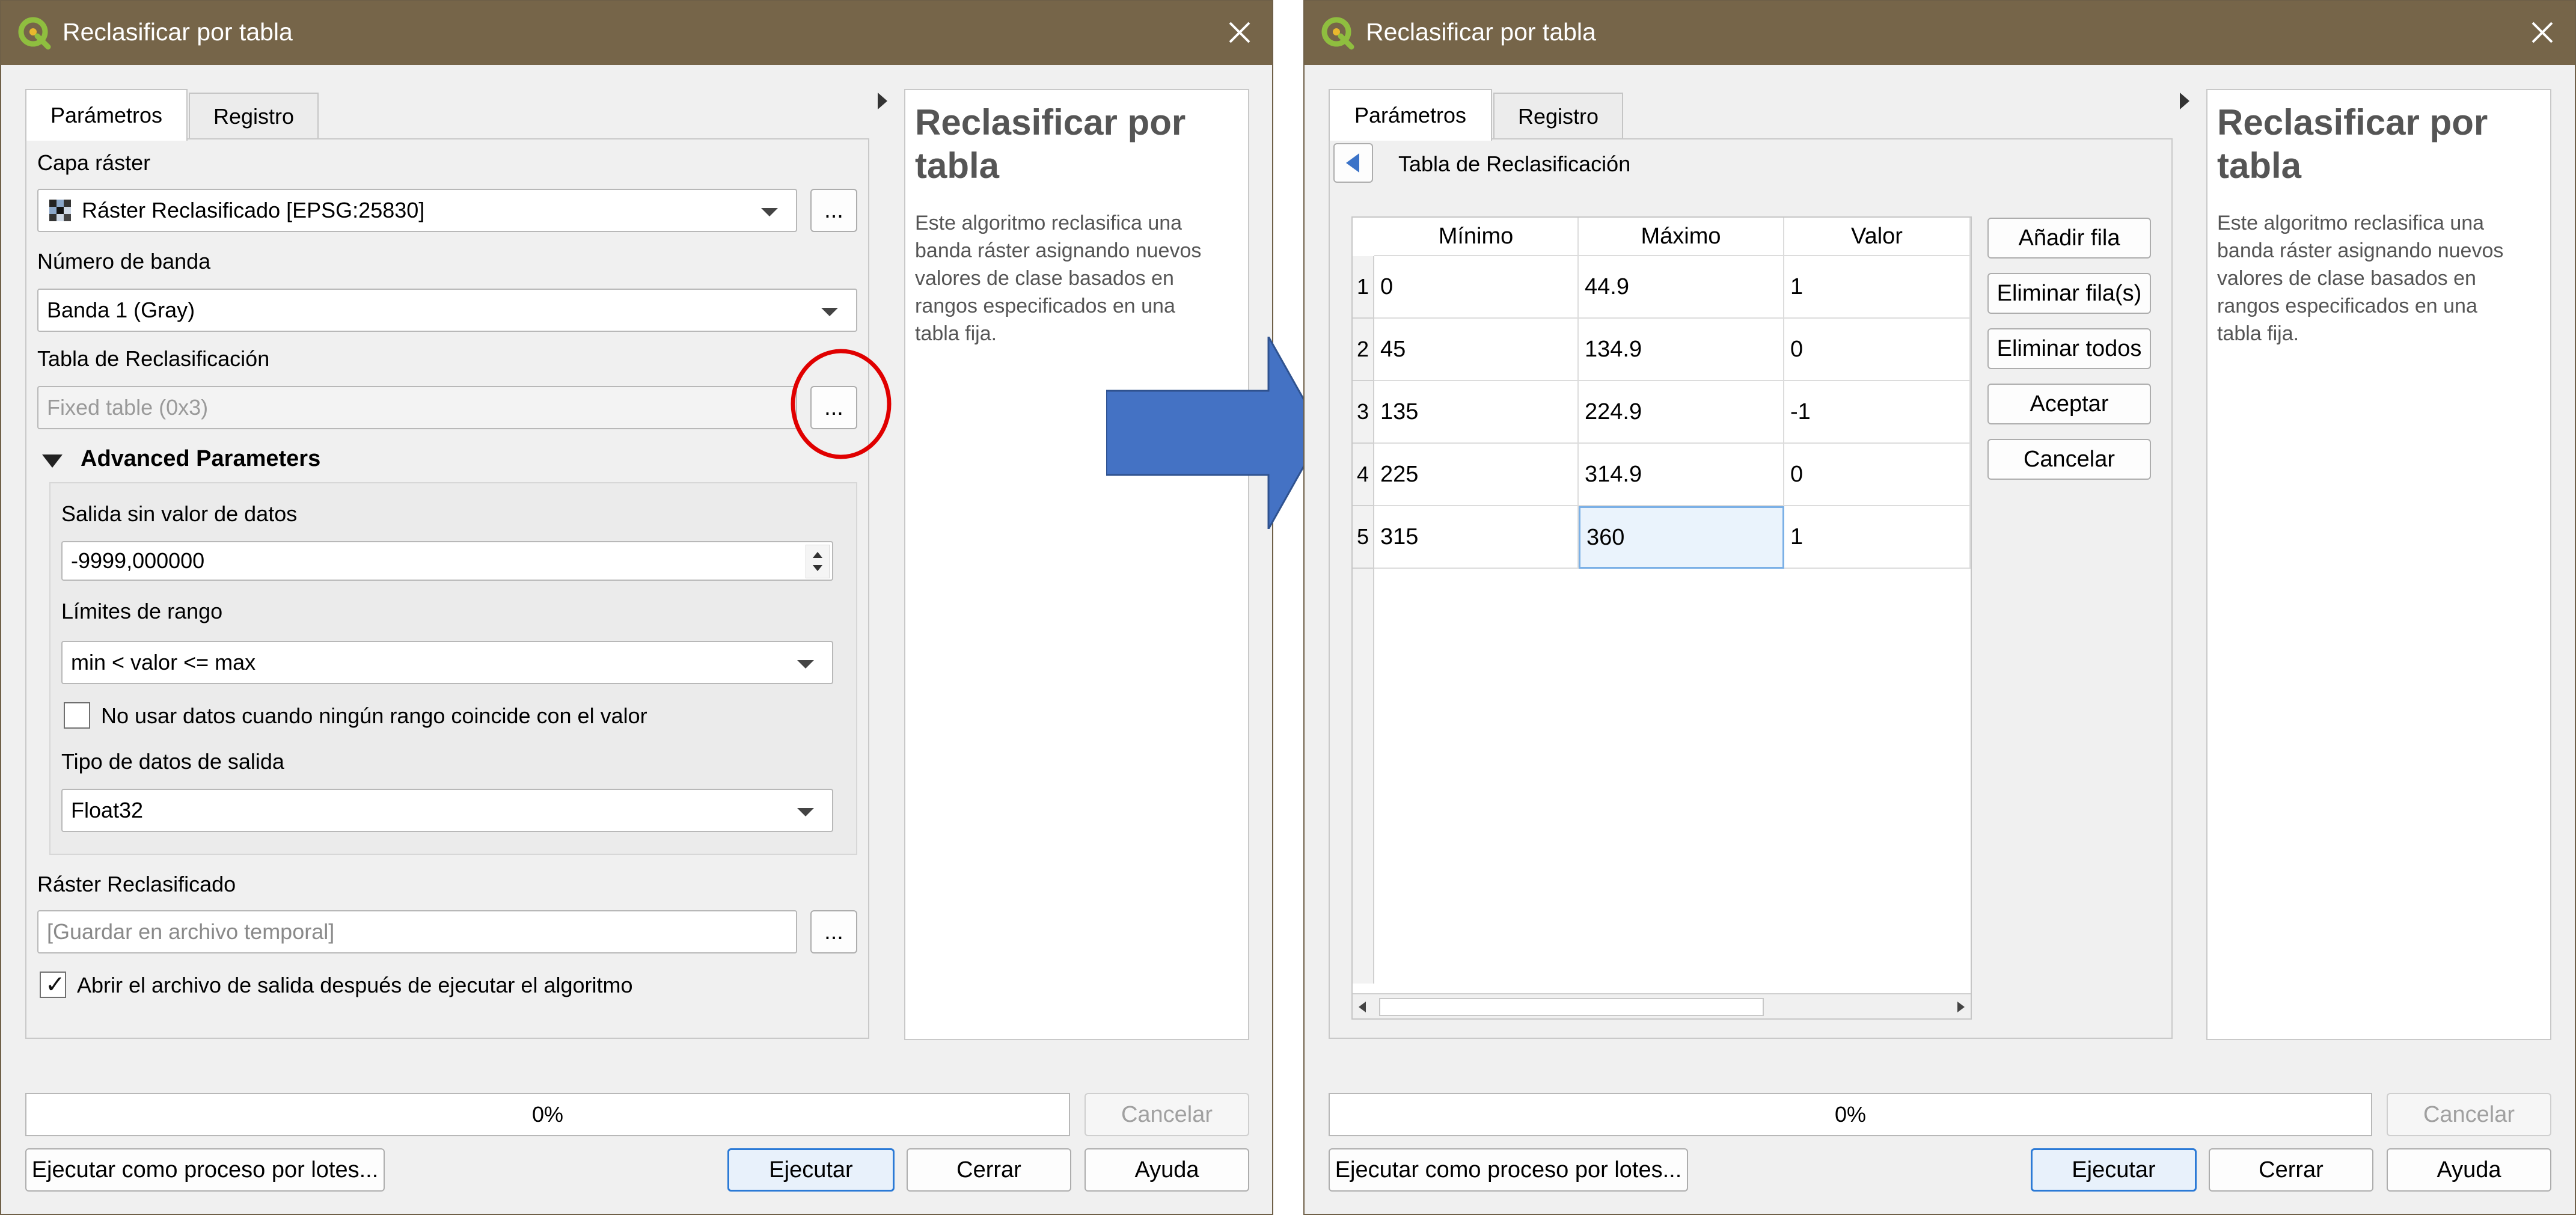 The image size is (2576, 1215). I want to click on back-button, so click(1353, 163).